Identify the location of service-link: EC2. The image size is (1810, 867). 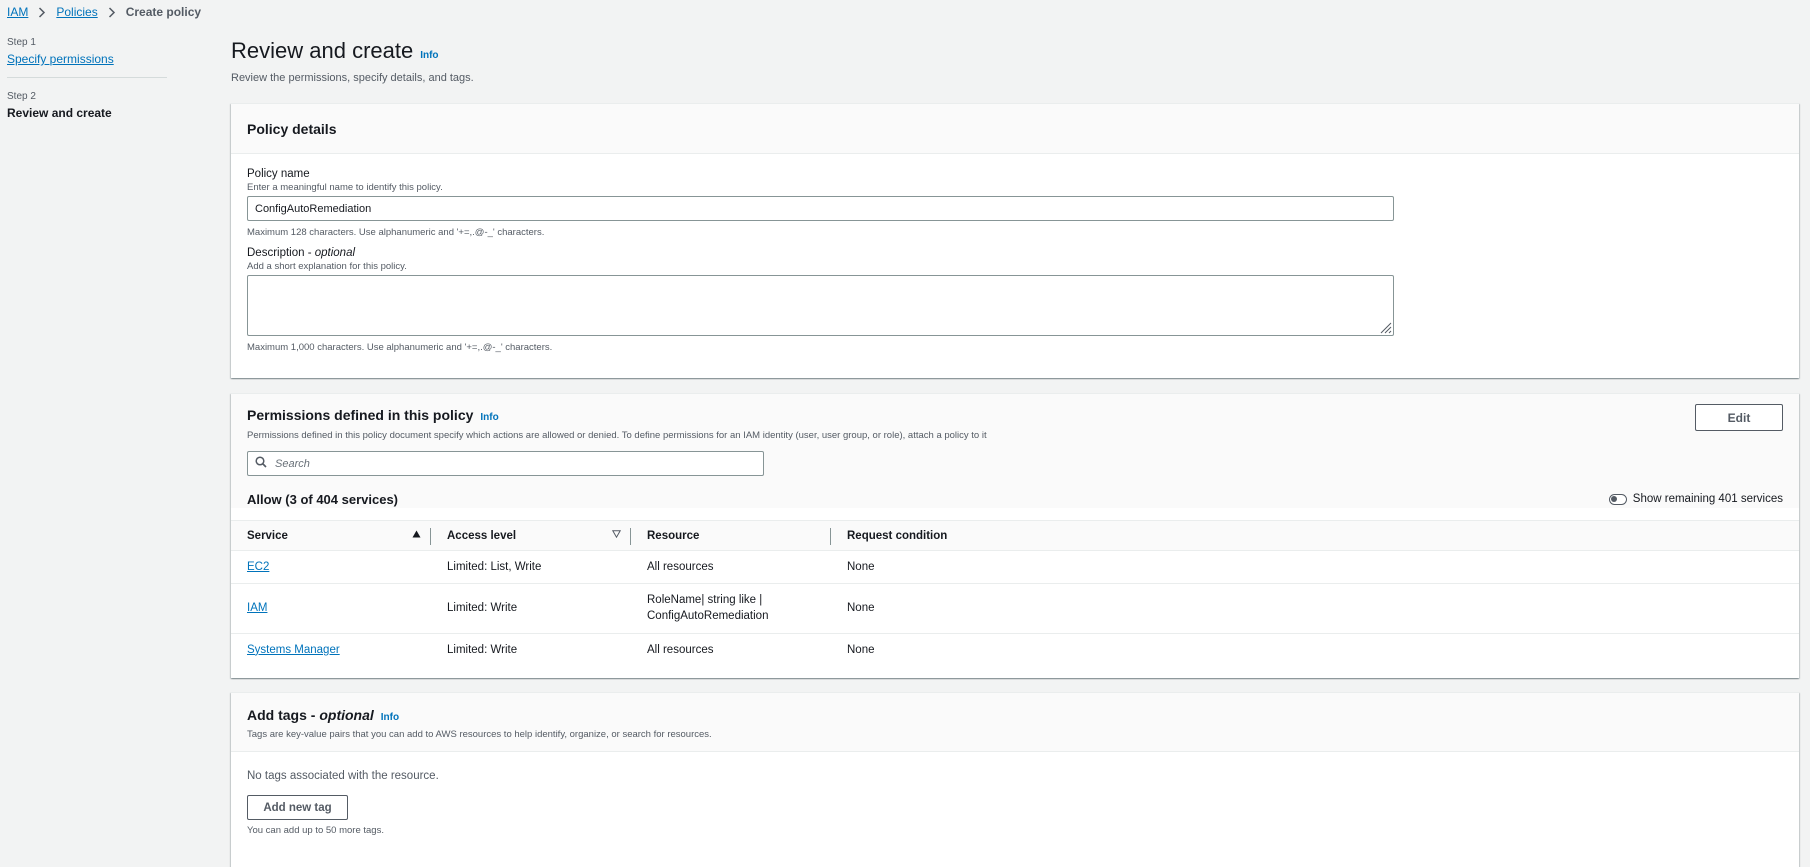
(258, 567).